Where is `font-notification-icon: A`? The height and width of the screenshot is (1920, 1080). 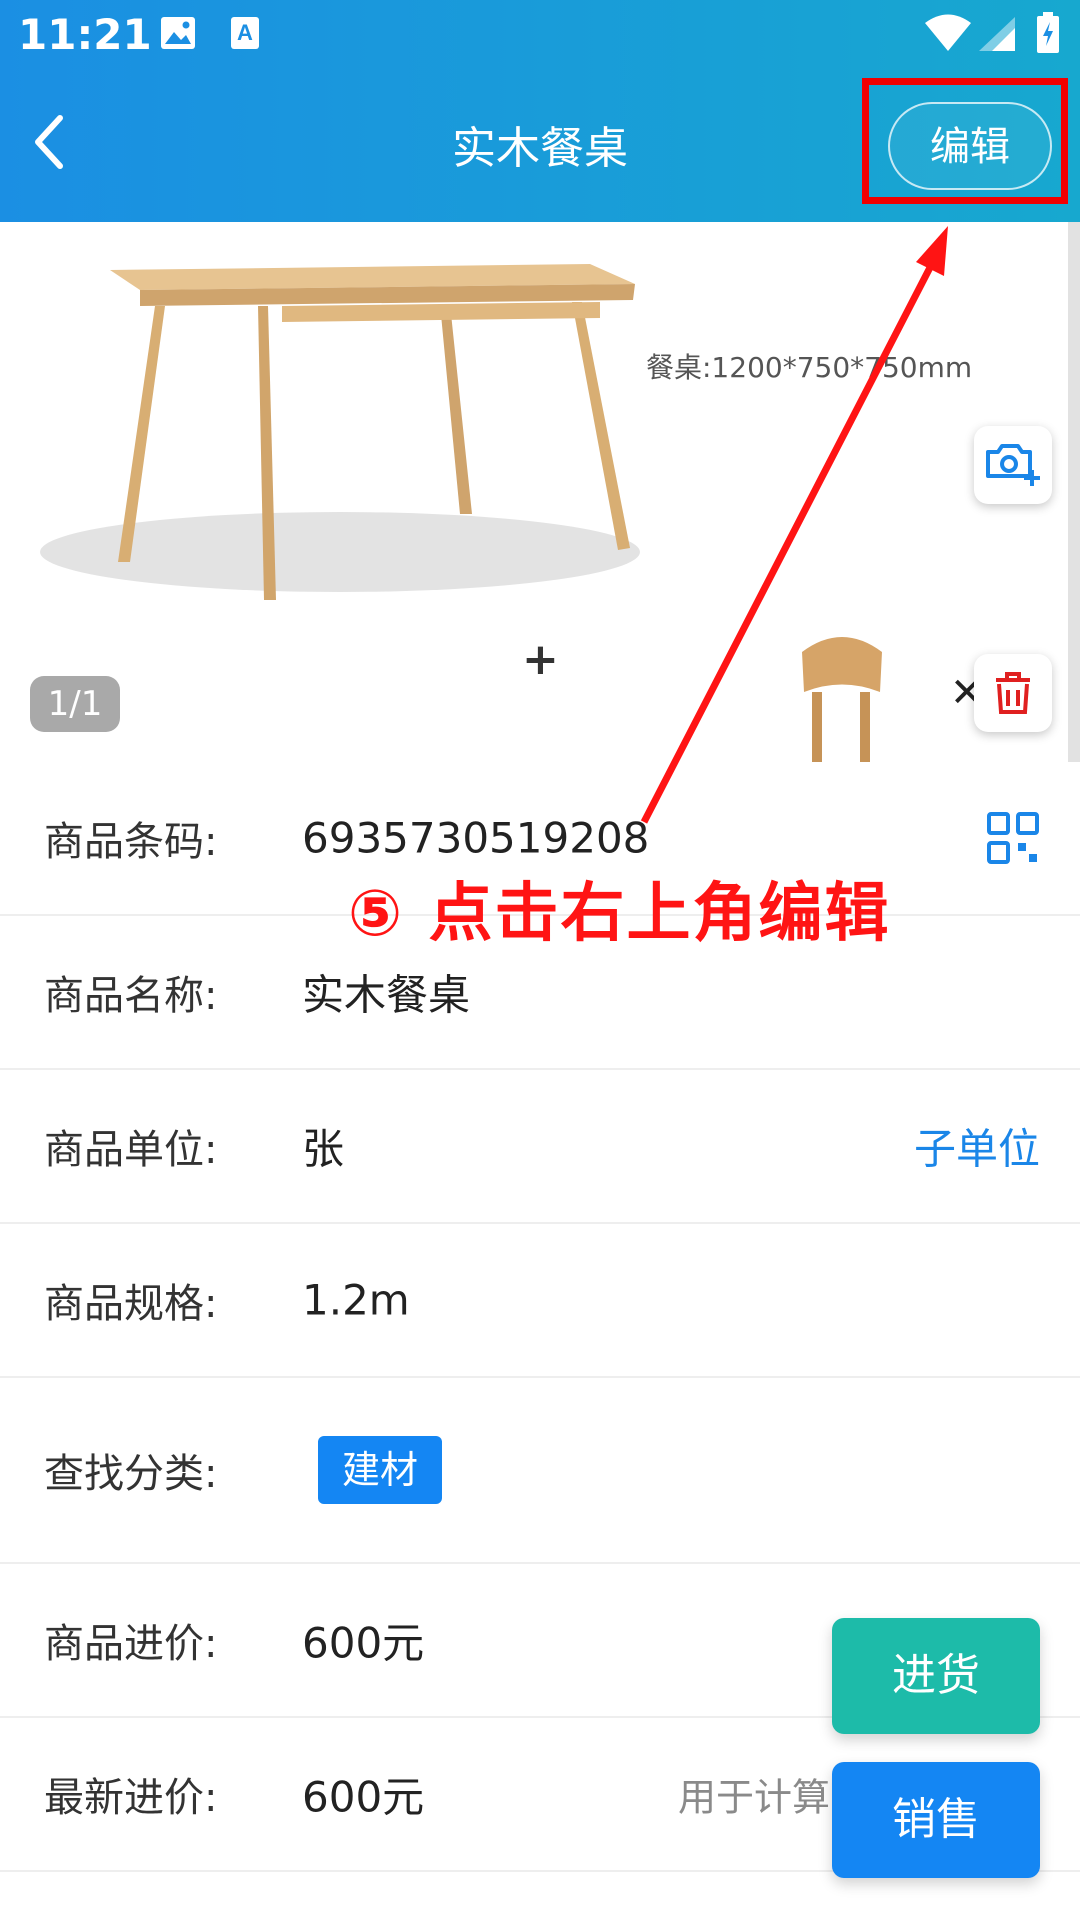 font-notification-icon: A is located at coordinates (245, 35).